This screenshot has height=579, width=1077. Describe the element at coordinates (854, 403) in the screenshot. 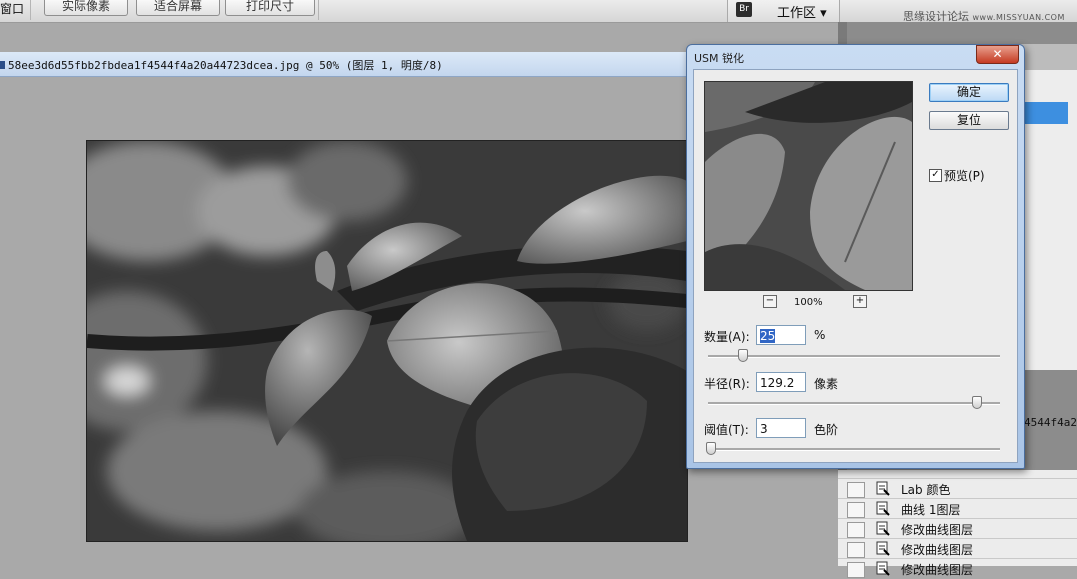

I see `radius-slider-track` at that location.